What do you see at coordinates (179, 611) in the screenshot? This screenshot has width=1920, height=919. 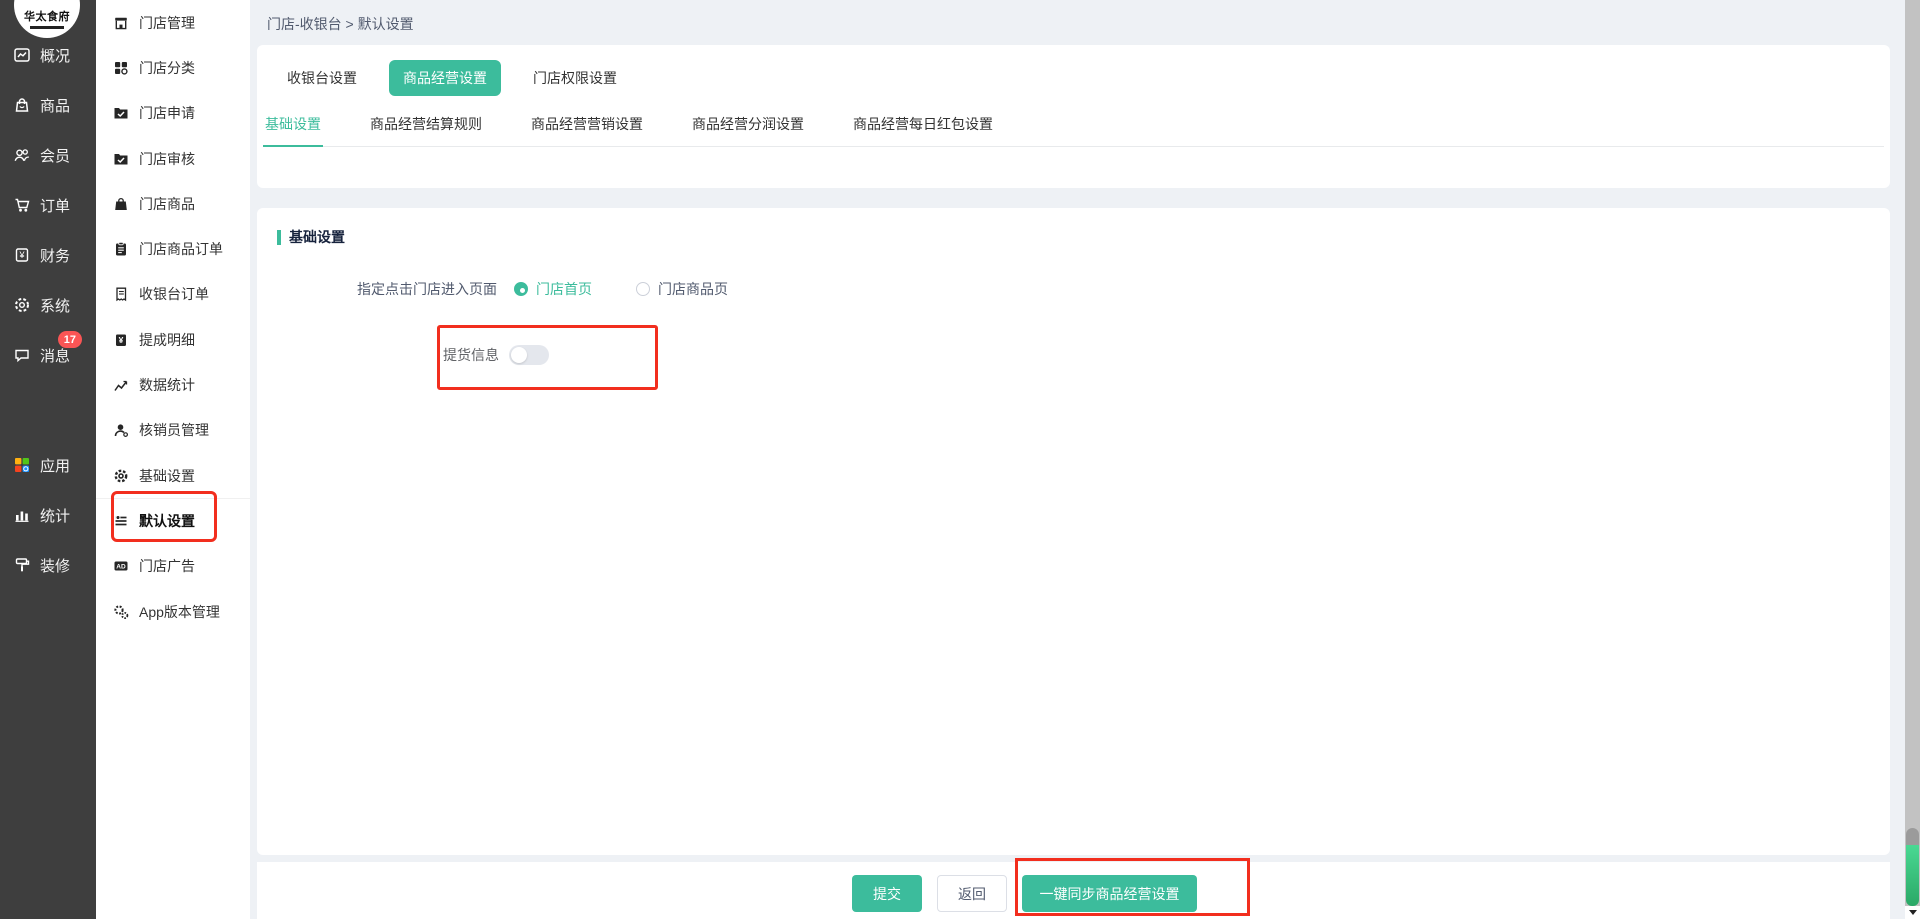 I see `submenu-label: App版本管理` at bounding box center [179, 611].